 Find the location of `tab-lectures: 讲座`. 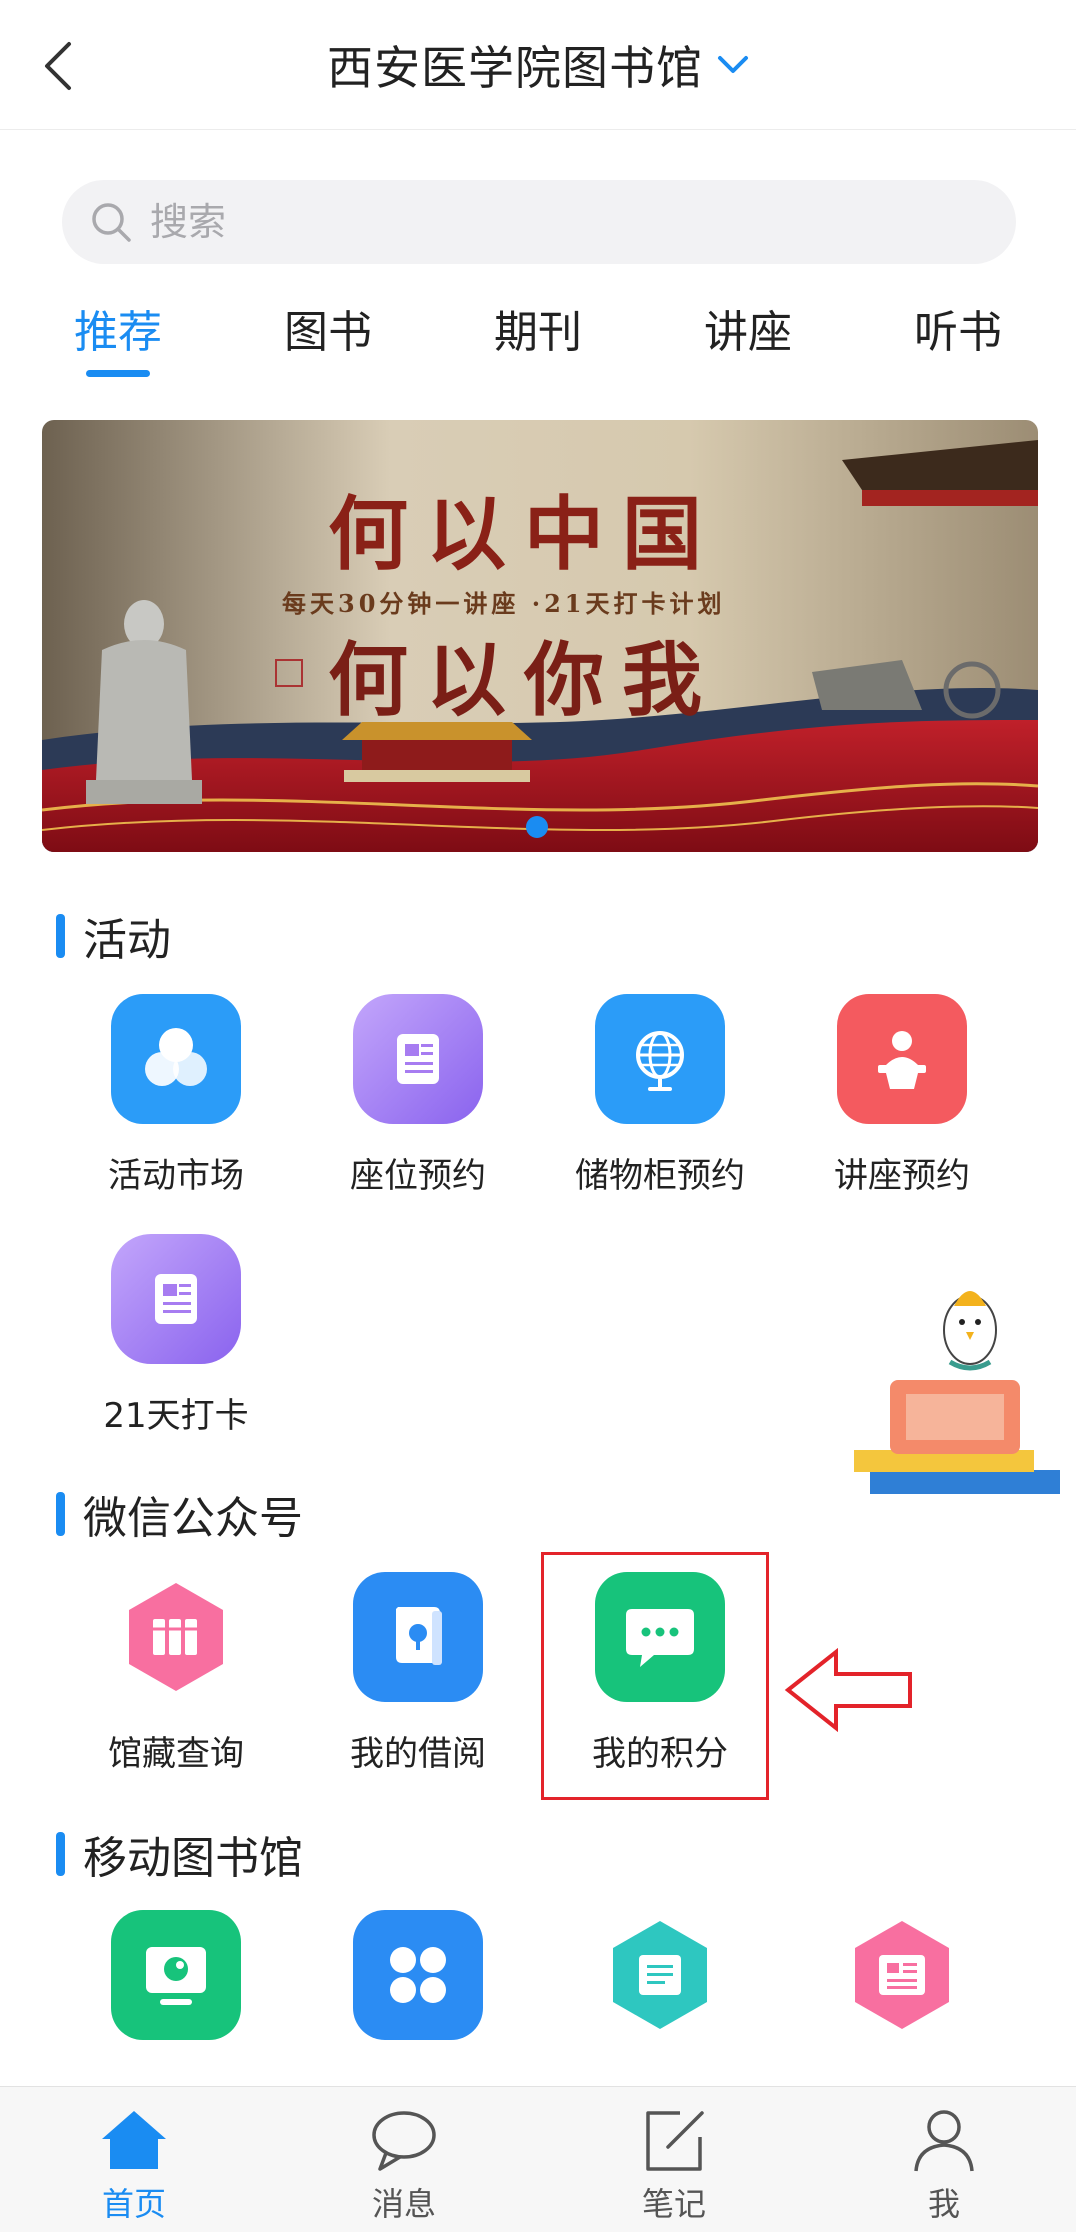

tab-lectures: 讲座 is located at coordinates (748, 328).